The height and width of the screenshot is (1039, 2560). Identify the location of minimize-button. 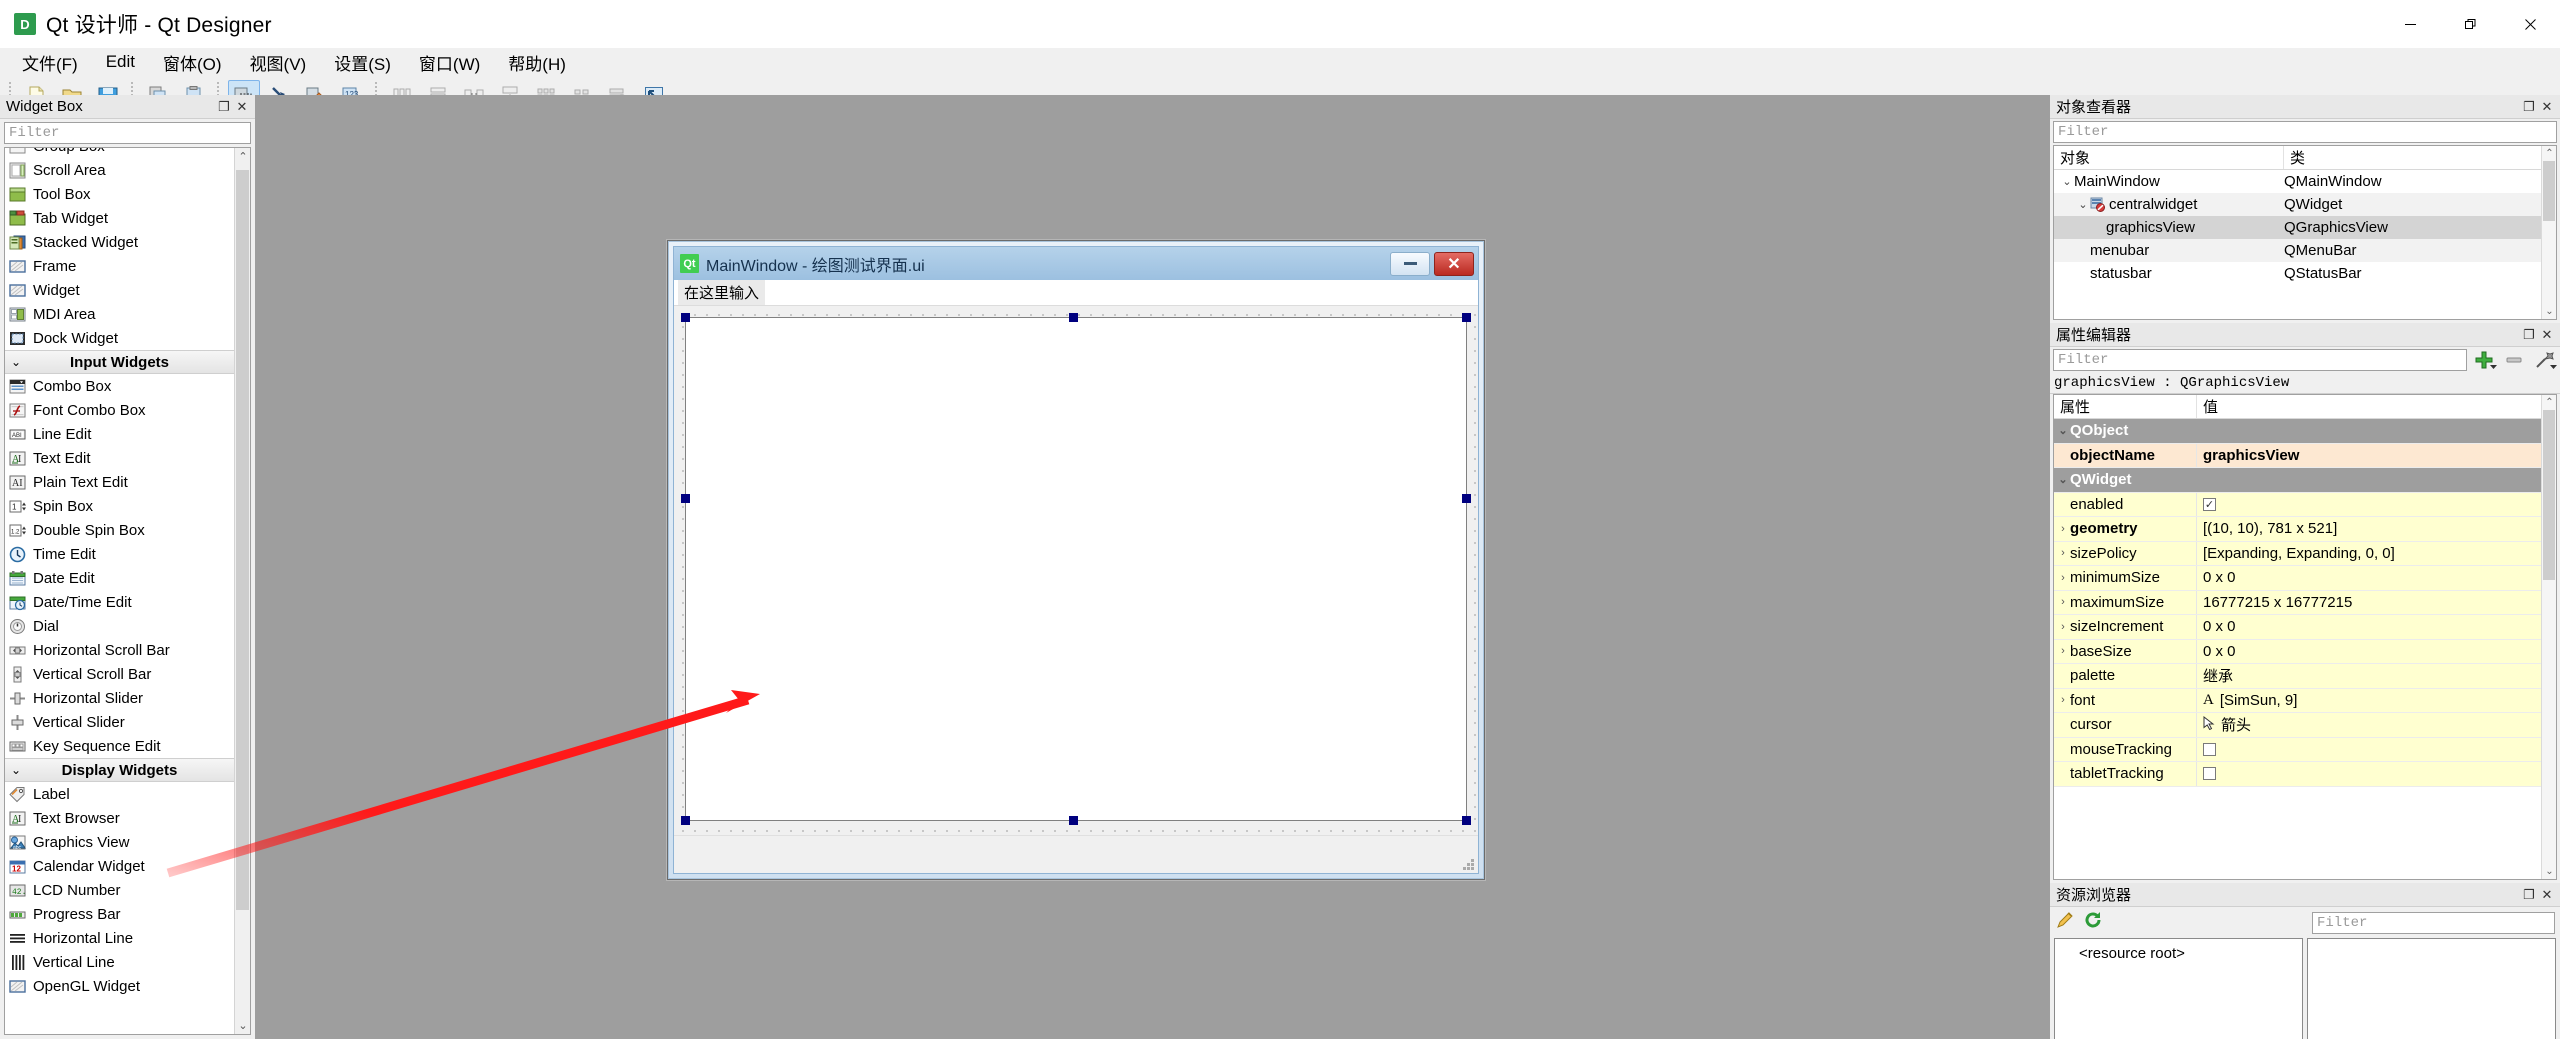
(2410, 24).